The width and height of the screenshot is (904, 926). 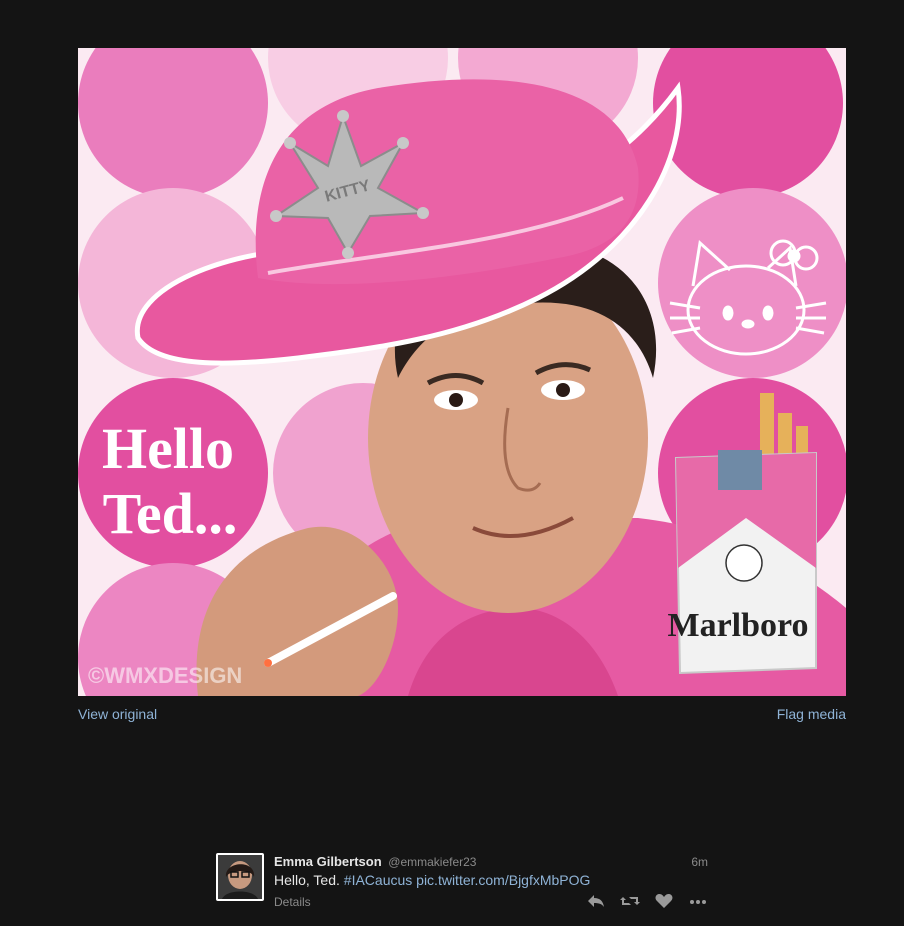 I want to click on image-hello-text: Hello, so click(x=168, y=448).